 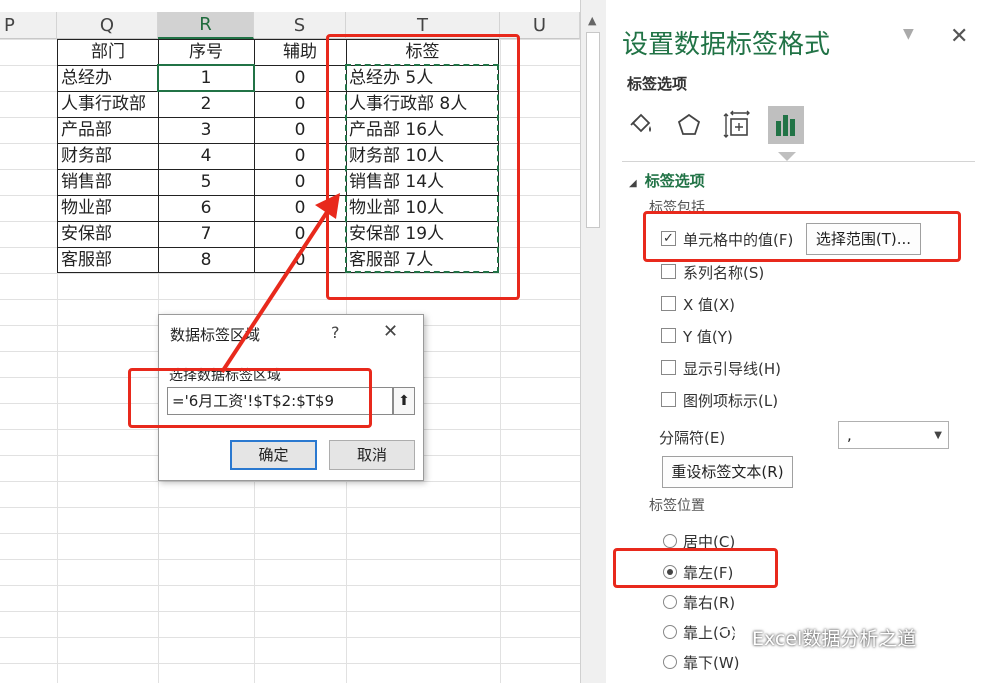 I want to click on reset-label-text-button: 重设标签文本(R), so click(x=727, y=472).